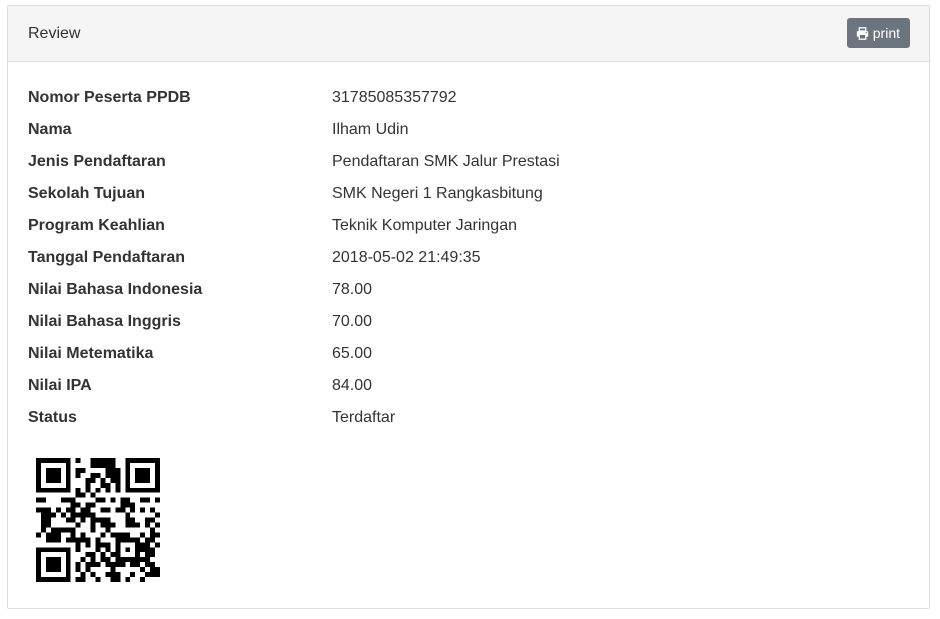 The image size is (940, 619). What do you see at coordinates (294, 290) in the screenshot?
I see `detail-row: Nilai Bahasa Indonesia 78.00` at bounding box center [294, 290].